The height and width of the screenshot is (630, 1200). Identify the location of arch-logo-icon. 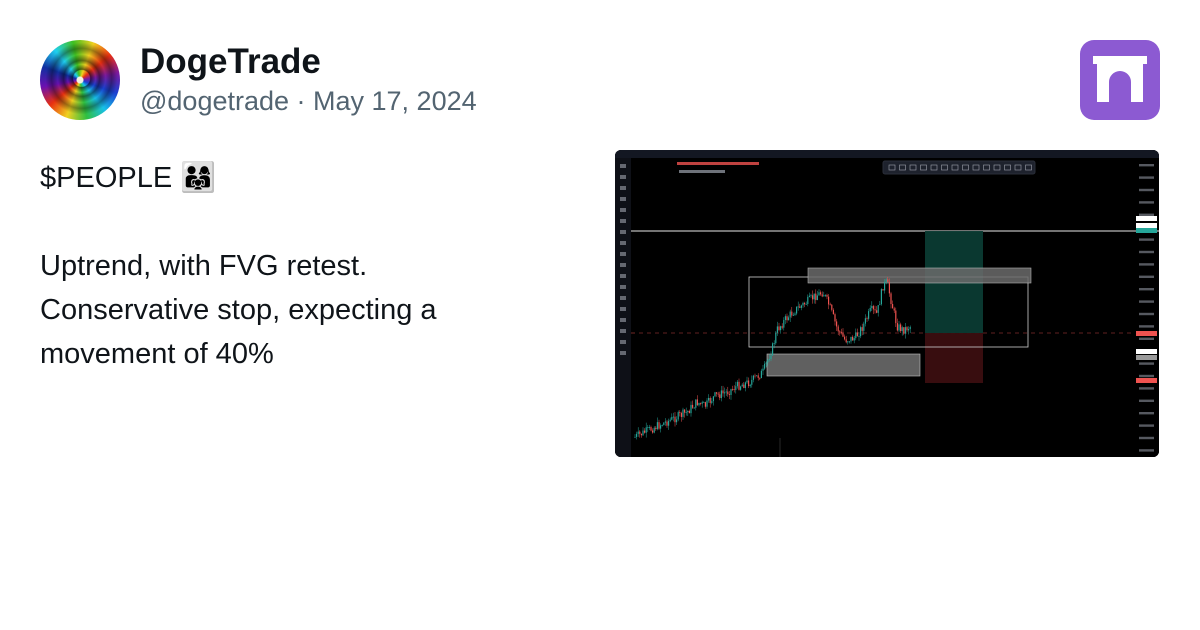
(1120, 80).